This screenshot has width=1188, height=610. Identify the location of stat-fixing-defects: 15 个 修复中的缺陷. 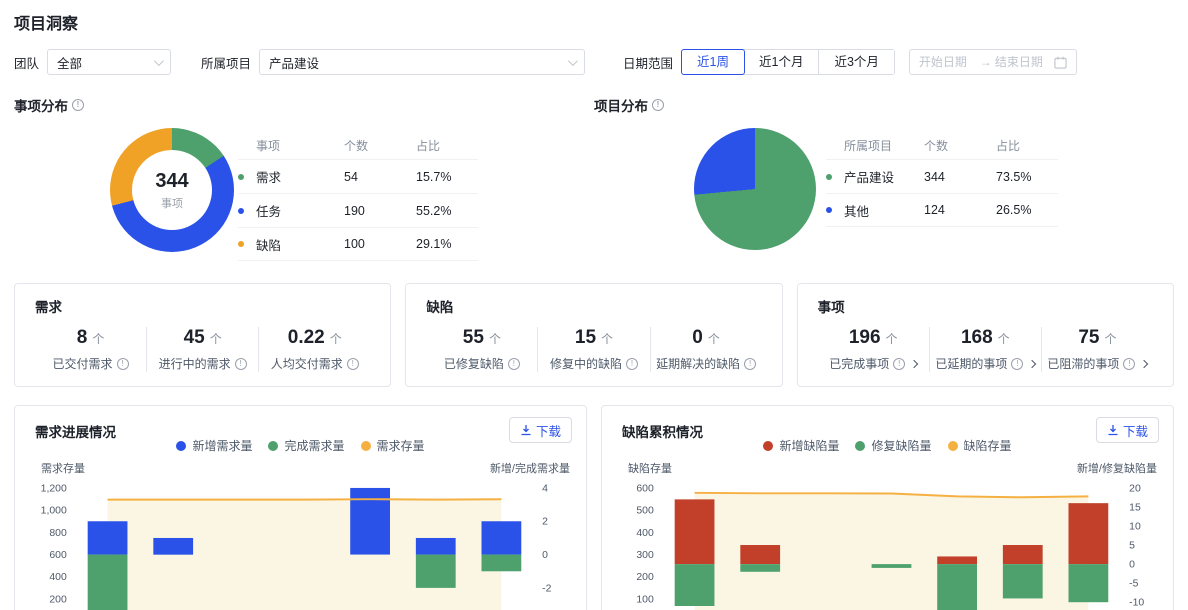
(593, 349).